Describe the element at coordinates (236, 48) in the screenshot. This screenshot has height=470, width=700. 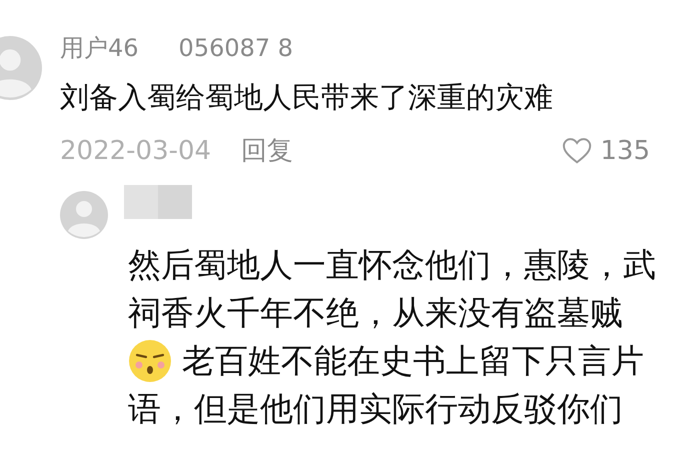
I see `user-meta: 056087 8` at that location.